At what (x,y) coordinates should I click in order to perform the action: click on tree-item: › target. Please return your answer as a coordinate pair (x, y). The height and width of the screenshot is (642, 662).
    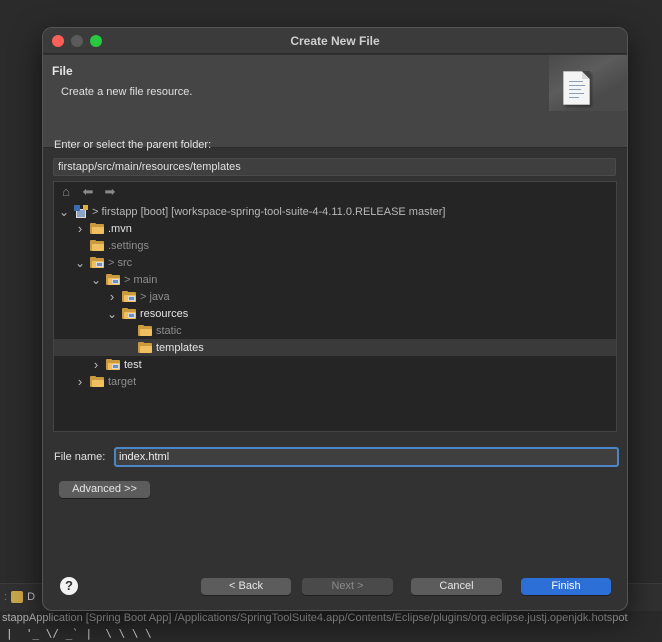
    Looking at the image, I should click on (335, 381).